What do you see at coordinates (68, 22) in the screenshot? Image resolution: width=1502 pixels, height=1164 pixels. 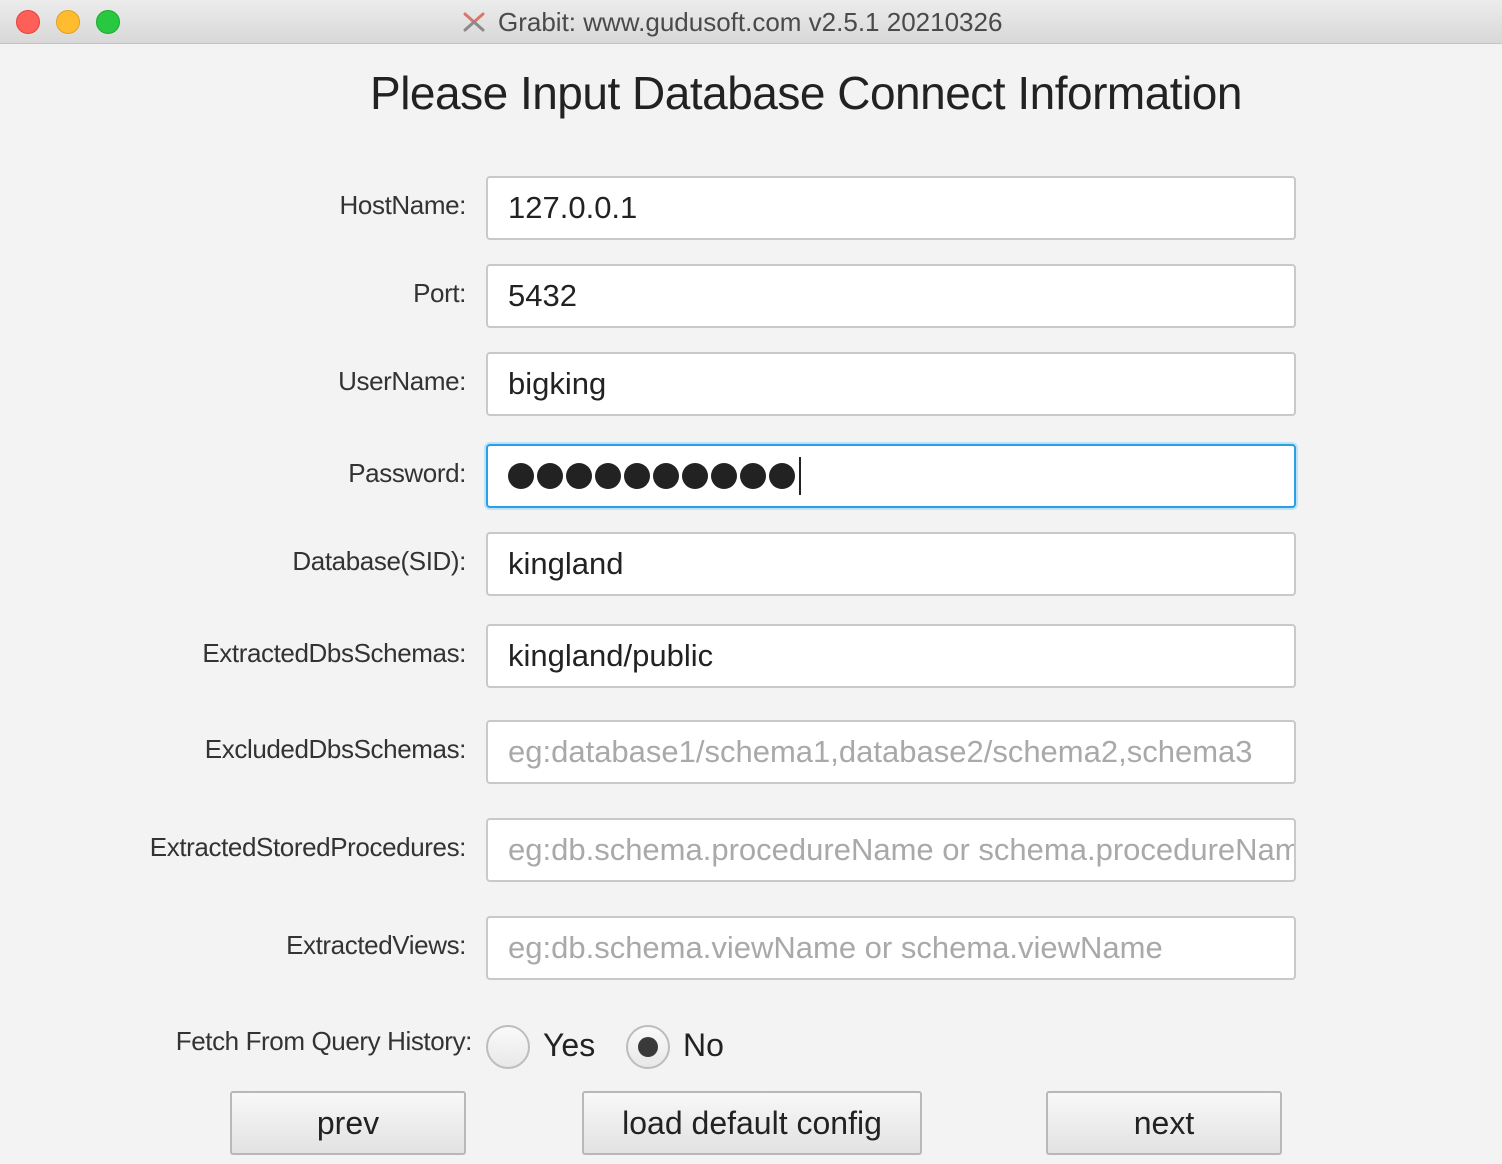 I see `minimize-window-button` at bounding box center [68, 22].